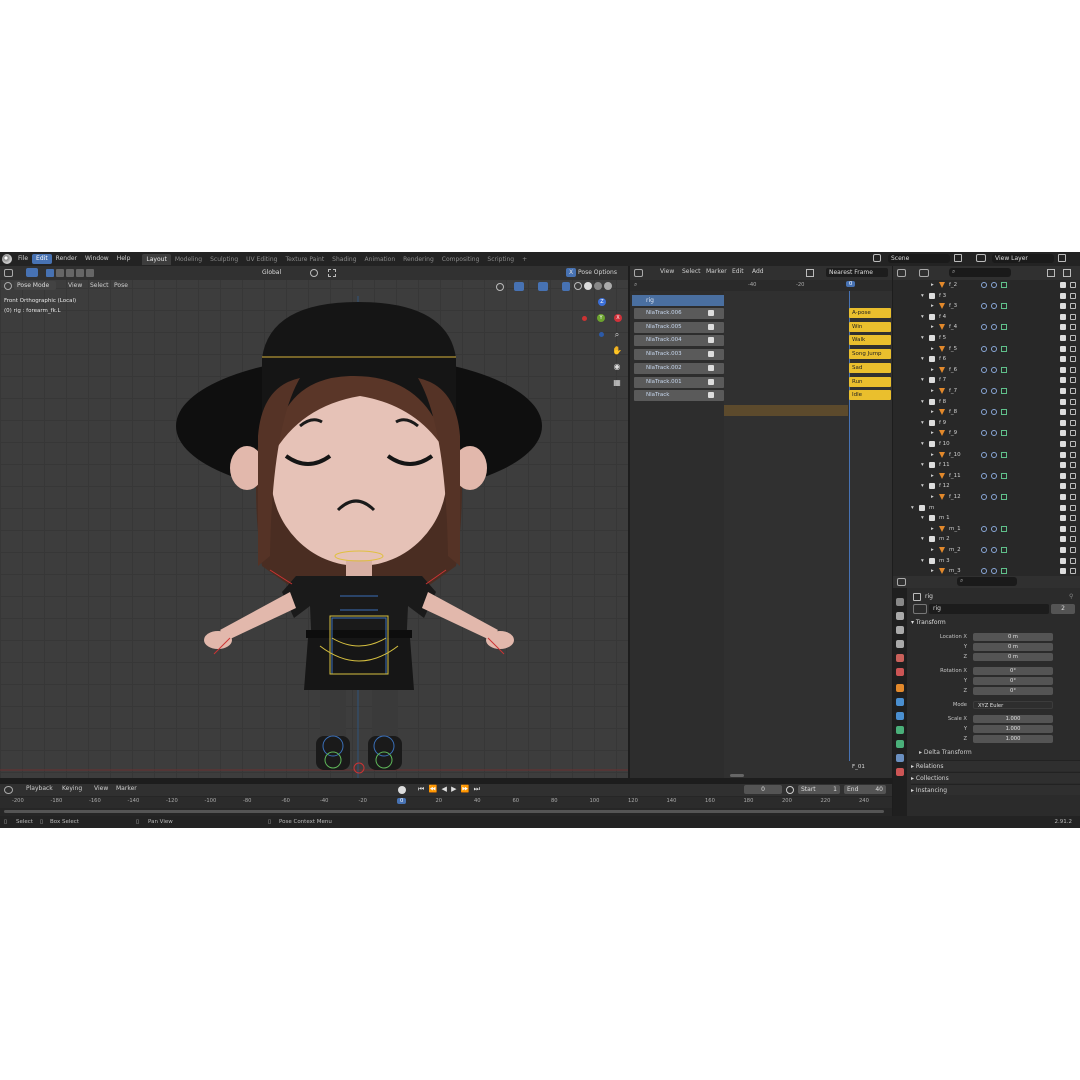 The width and height of the screenshot is (1080, 1080). I want to click on nla-menu-marker: Marker, so click(716, 271).